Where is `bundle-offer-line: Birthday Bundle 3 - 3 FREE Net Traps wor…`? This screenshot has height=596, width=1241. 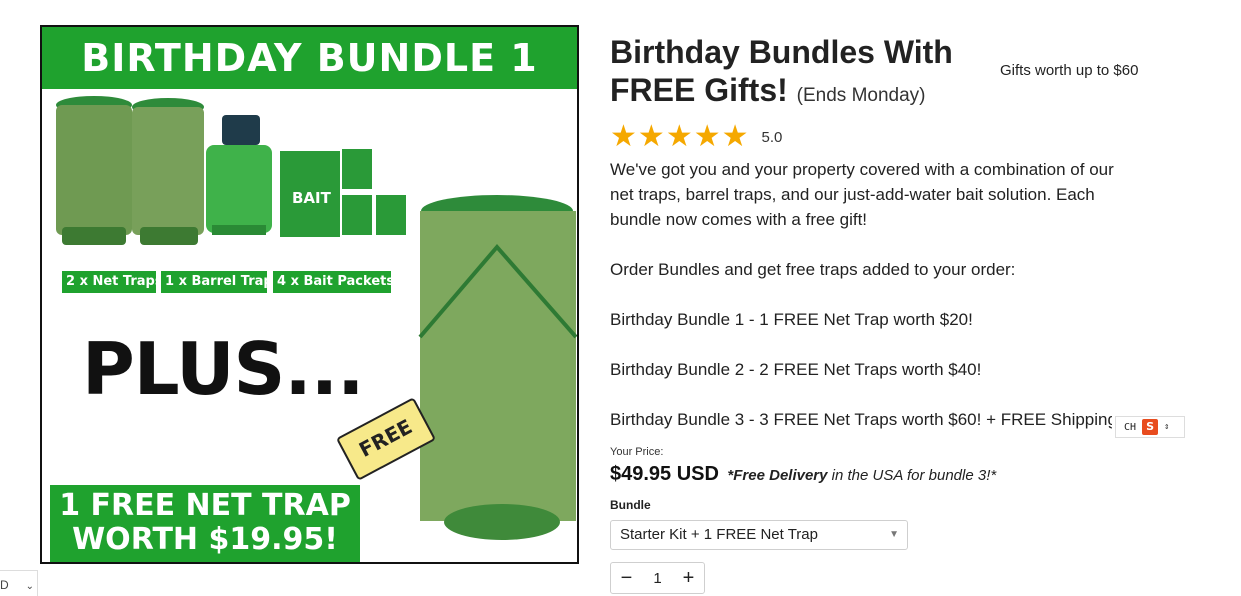 bundle-offer-line: Birthday Bundle 3 - 3 FREE Net Traps wor… is located at coordinates (861, 419).